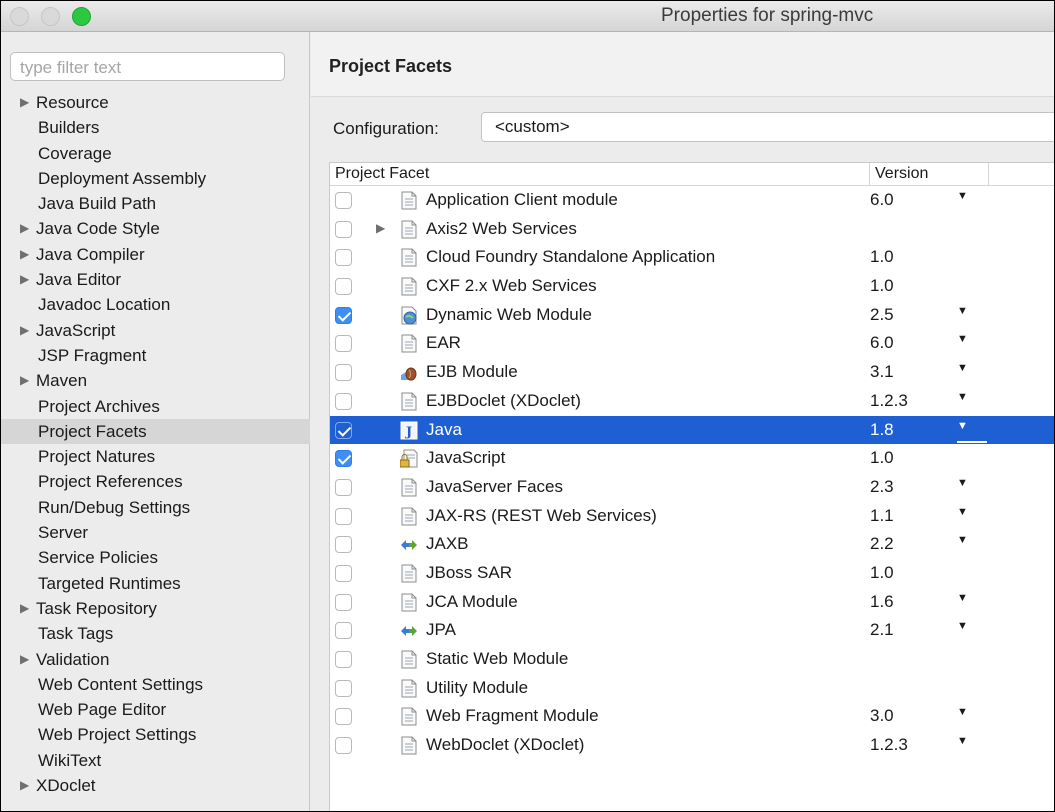  I want to click on column-header-facet: Project Facet, so click(382, 174).